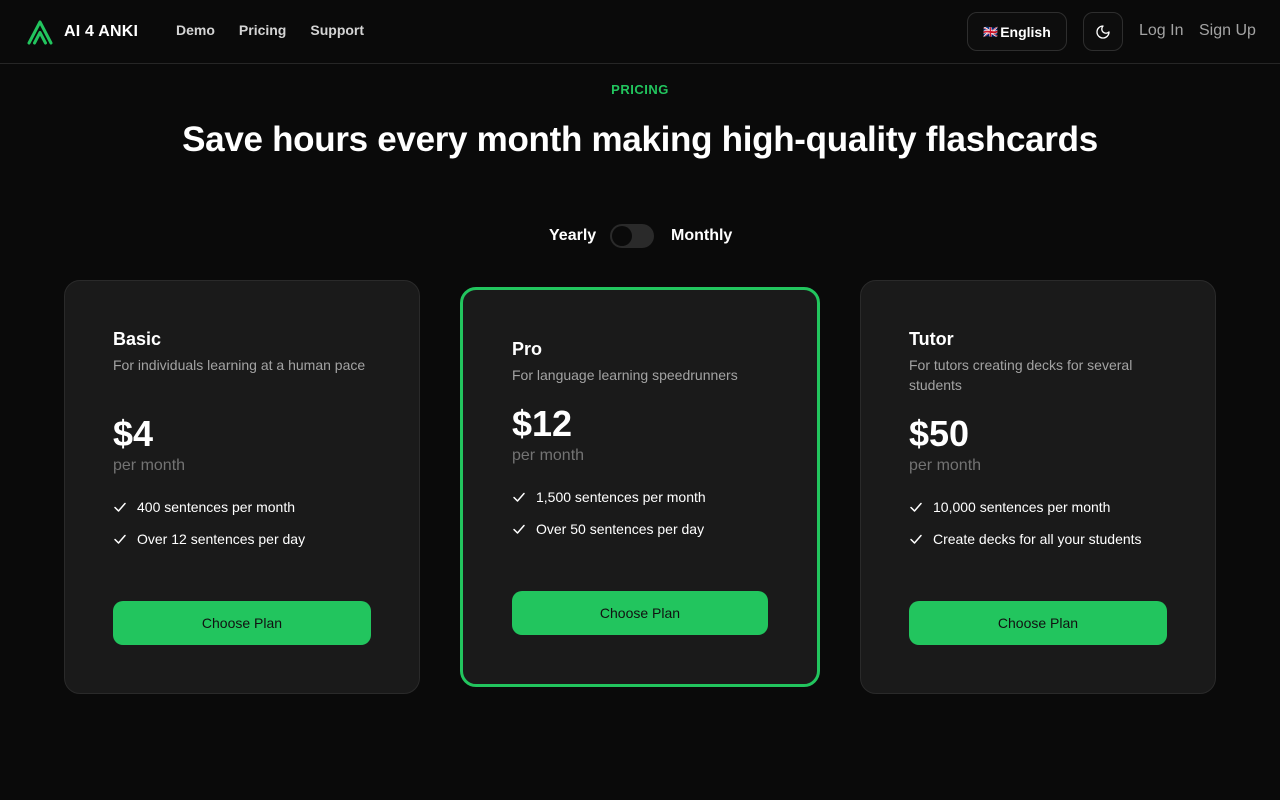  I want to click on feature-item: Over 50 sentences per day, so click(640, 529).